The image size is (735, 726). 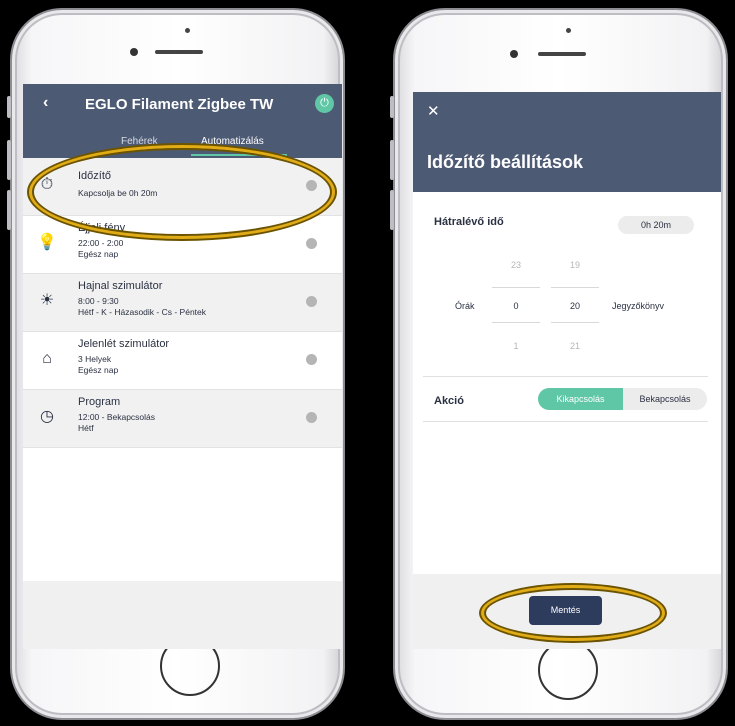 What do you see at coordinates (575, 306) in the screenshot?
I see `minutes-current: 20` at bounding box center [575, 306].